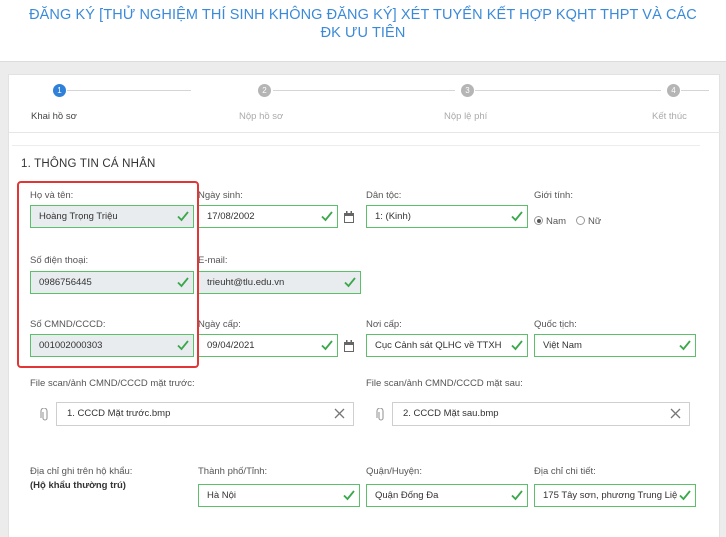 This screenshot has height=537, width=726. I want to click on step-number: 2, so click(264, 90).